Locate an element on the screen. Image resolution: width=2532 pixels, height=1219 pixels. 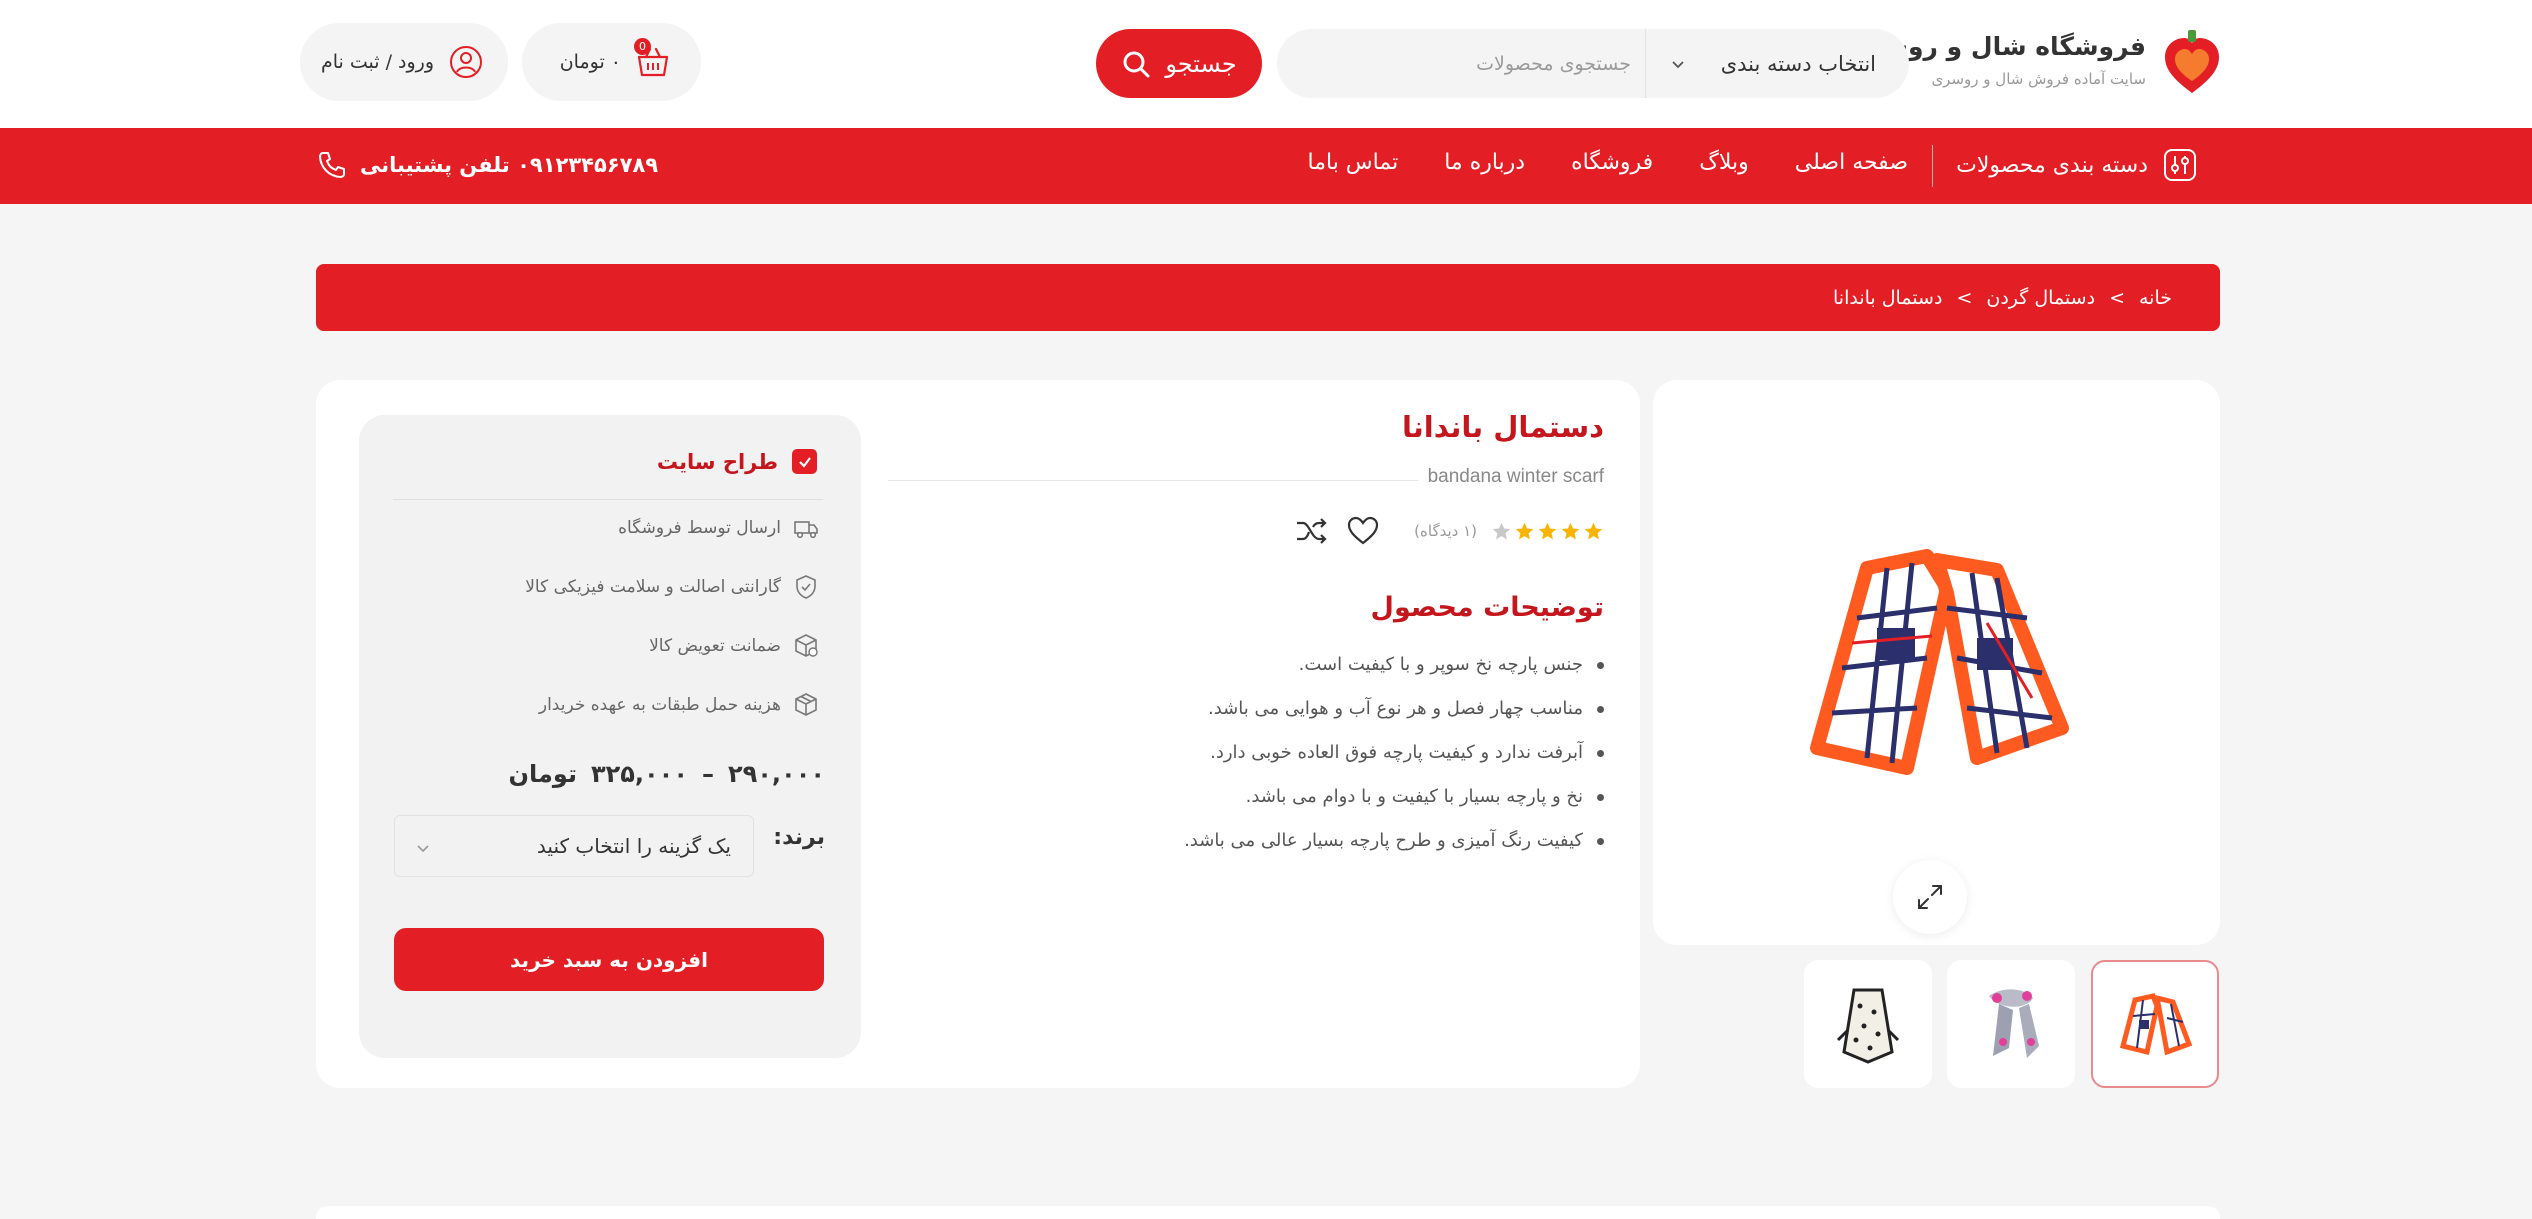
seller-row: طراح سایت is located at coordinates (737, 461).